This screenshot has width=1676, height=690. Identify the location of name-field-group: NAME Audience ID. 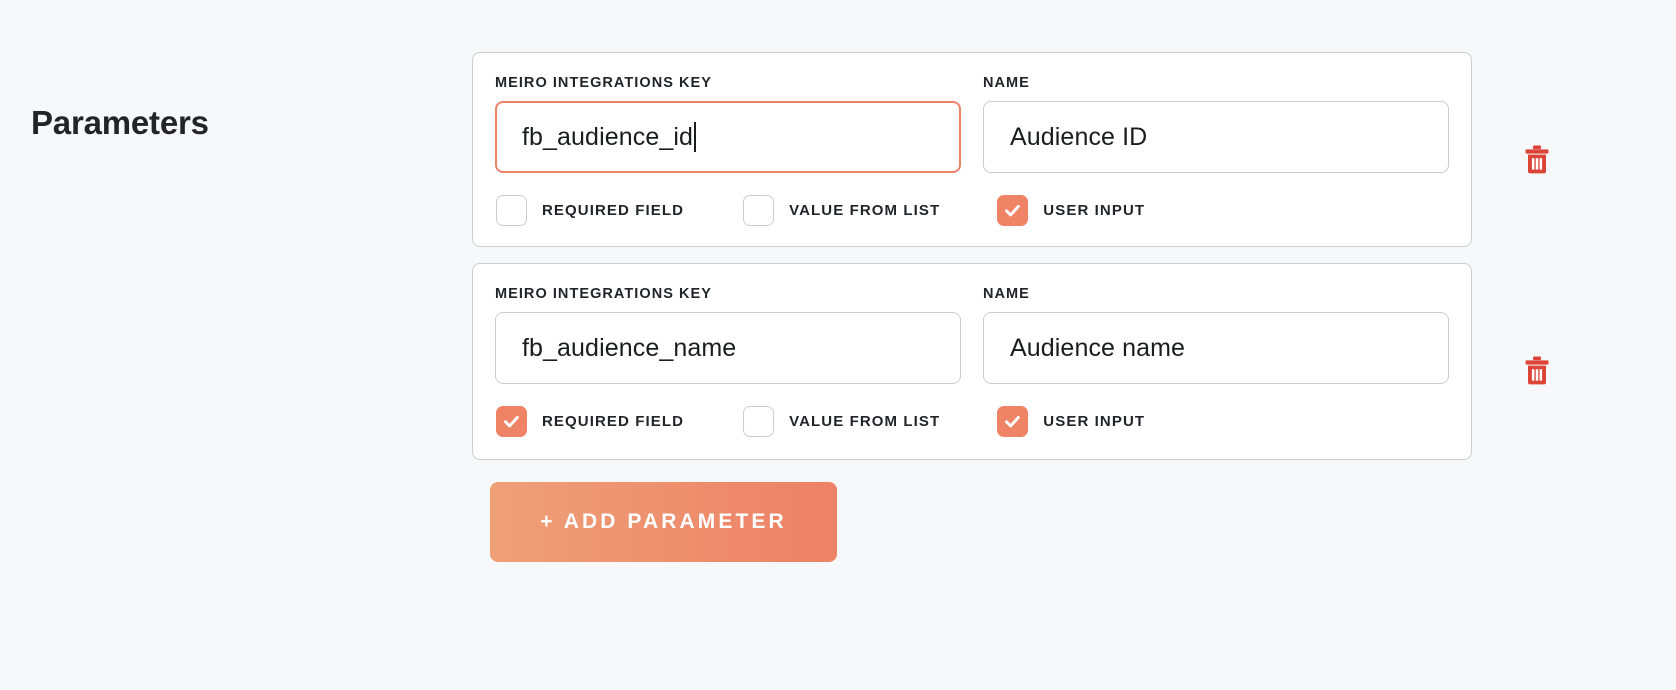
(1216, 124).